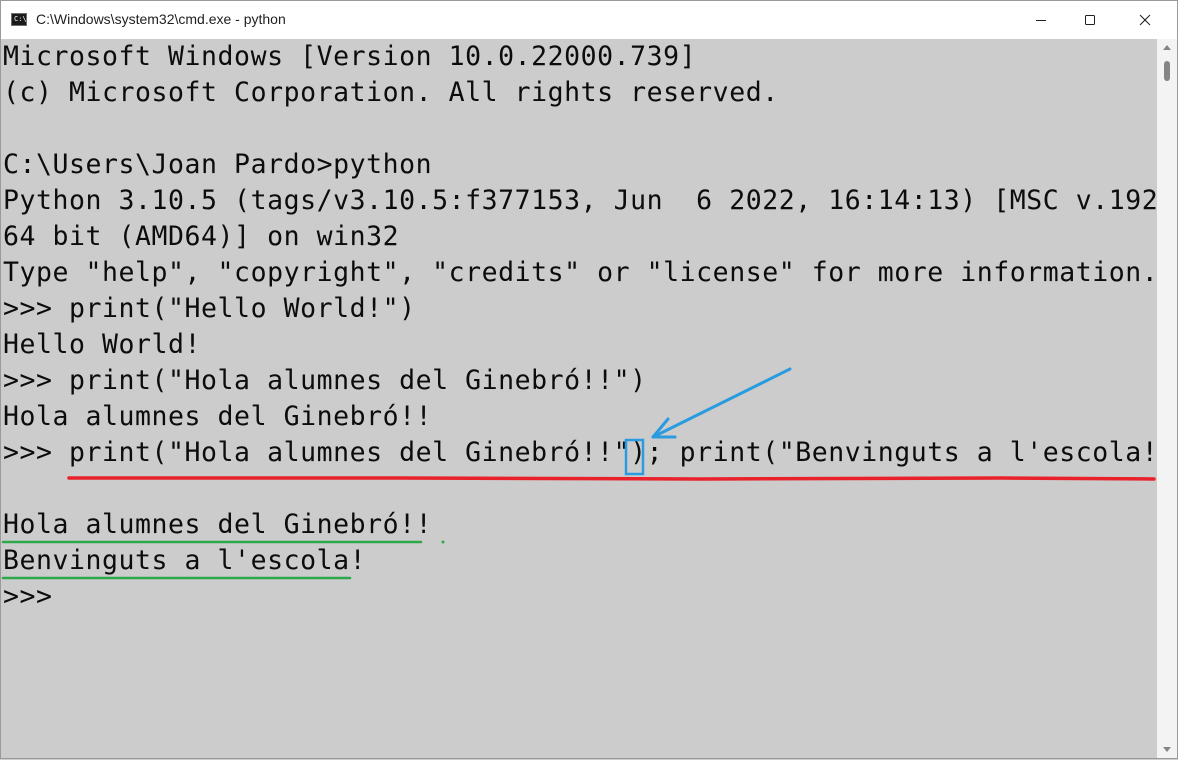 The image size is (1178, 760). I want to click on close-icon, so click(1145, 20).